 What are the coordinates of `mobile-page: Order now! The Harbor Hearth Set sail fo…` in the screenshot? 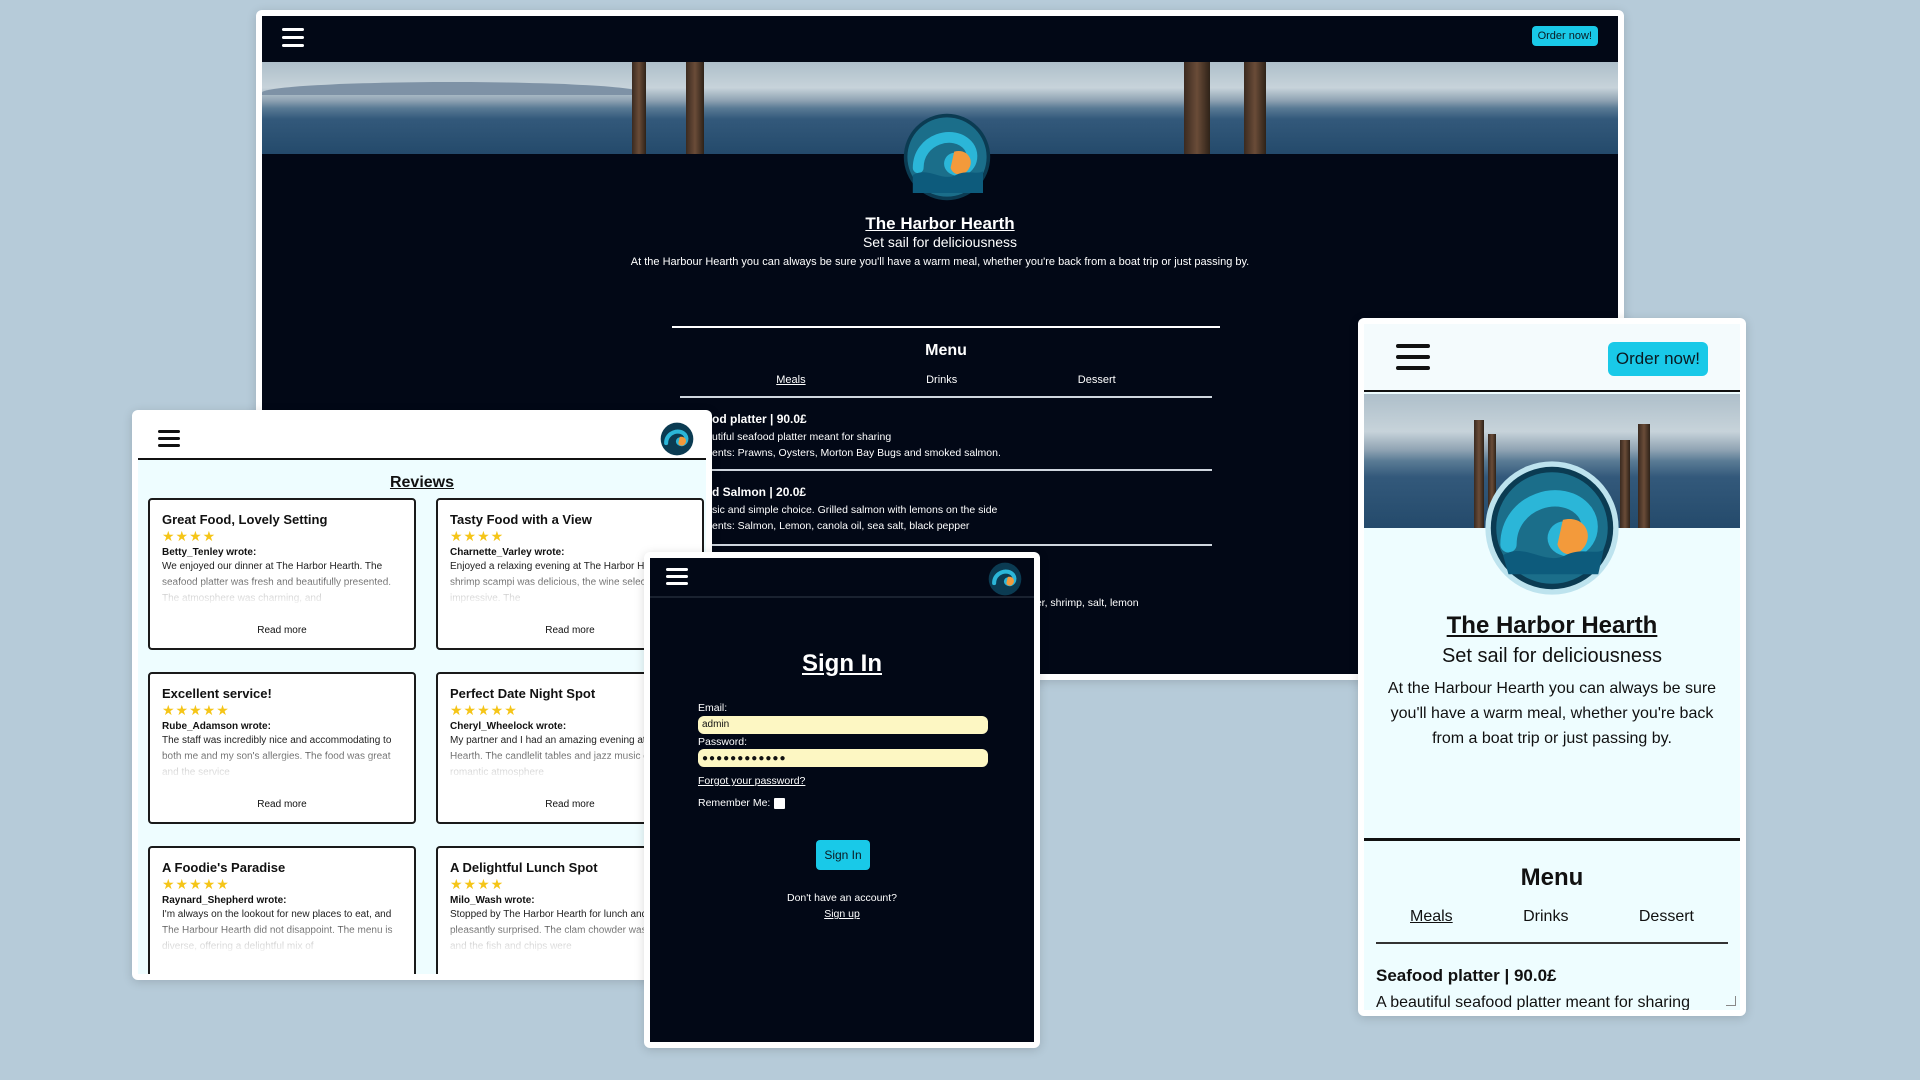 It's located at (1552, 667).